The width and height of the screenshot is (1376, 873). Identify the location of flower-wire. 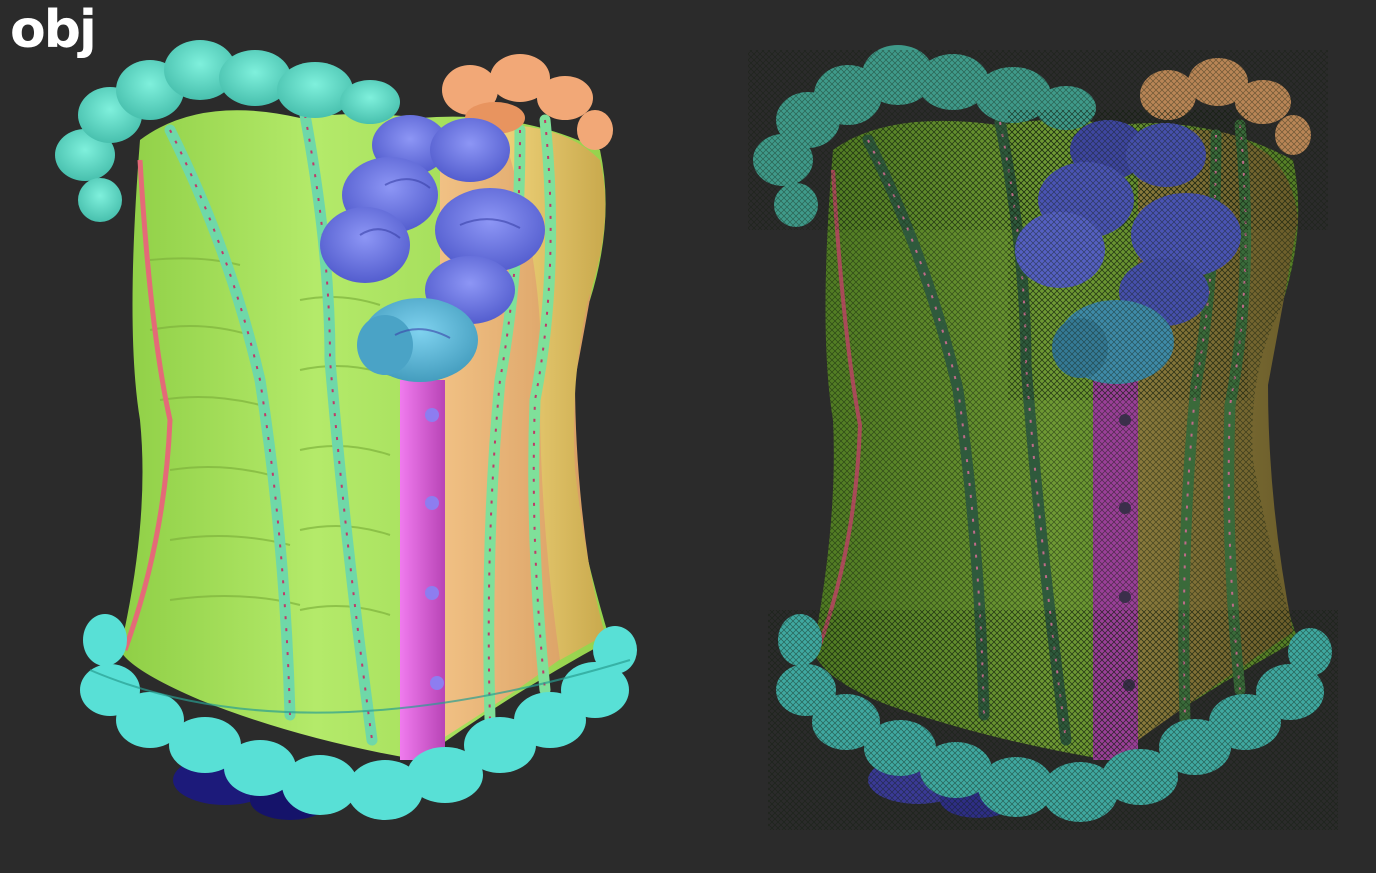
(1128, 255).